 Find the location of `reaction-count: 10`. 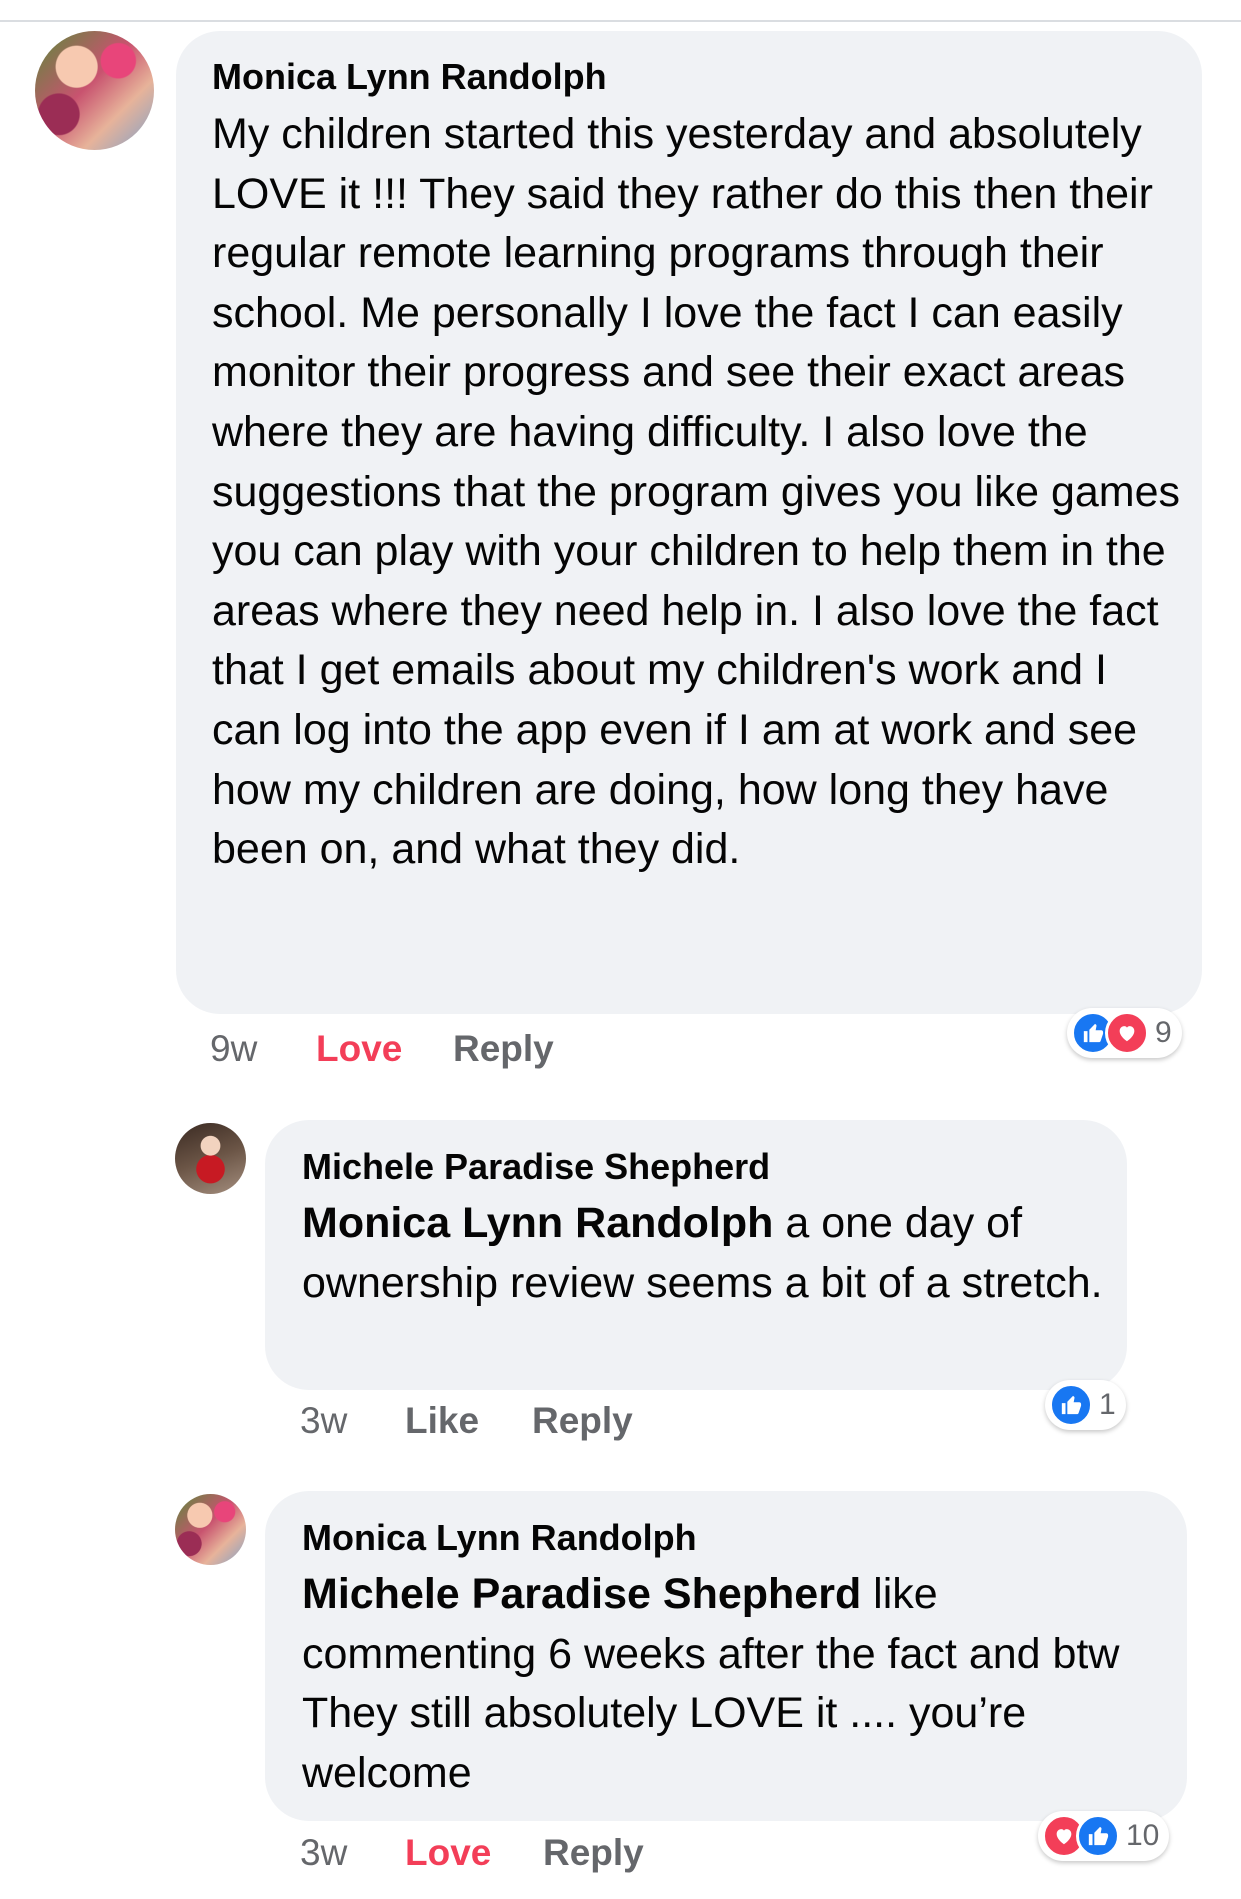

reaction-count: 10 is located at coordinates (1143, 1835).